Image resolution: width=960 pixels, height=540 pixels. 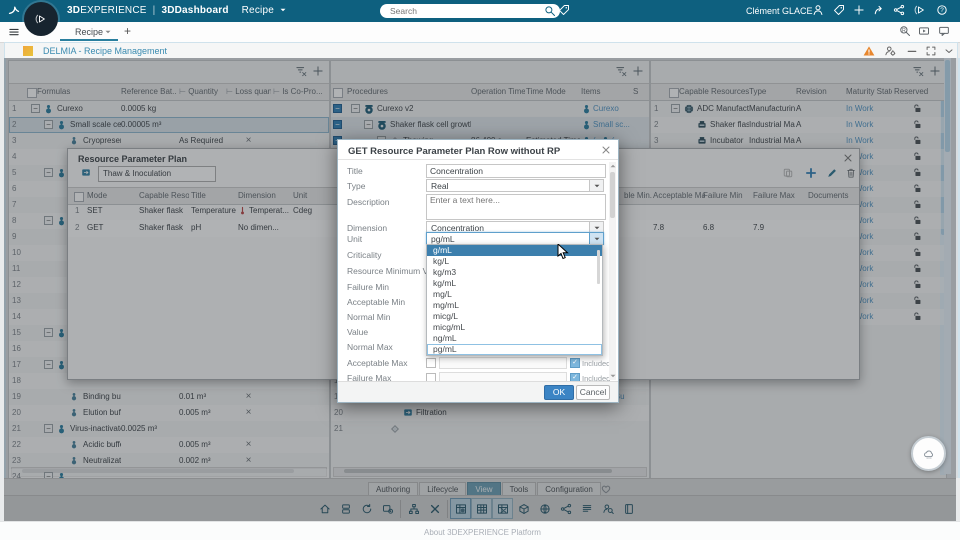 I want to click on unit-option: micg/L, so click(x=514, y=316).